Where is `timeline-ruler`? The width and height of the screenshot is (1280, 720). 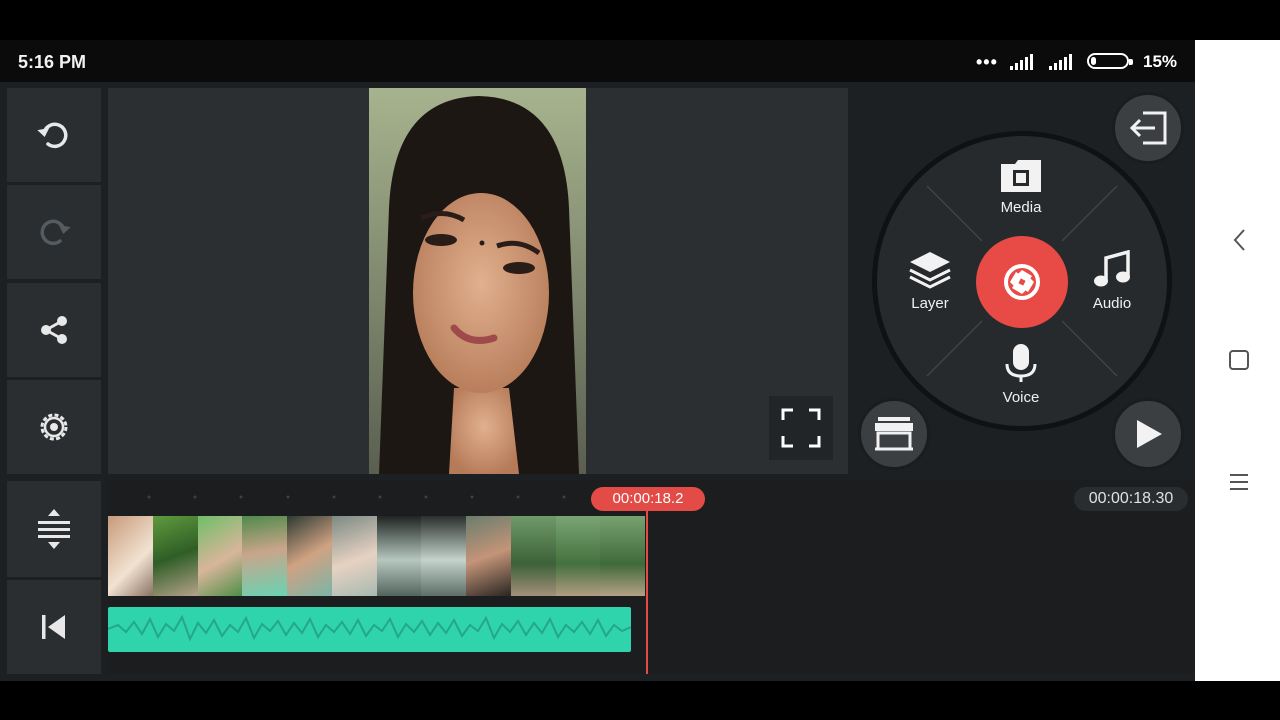
timeline-ruler is located at coordinates (356, 497).